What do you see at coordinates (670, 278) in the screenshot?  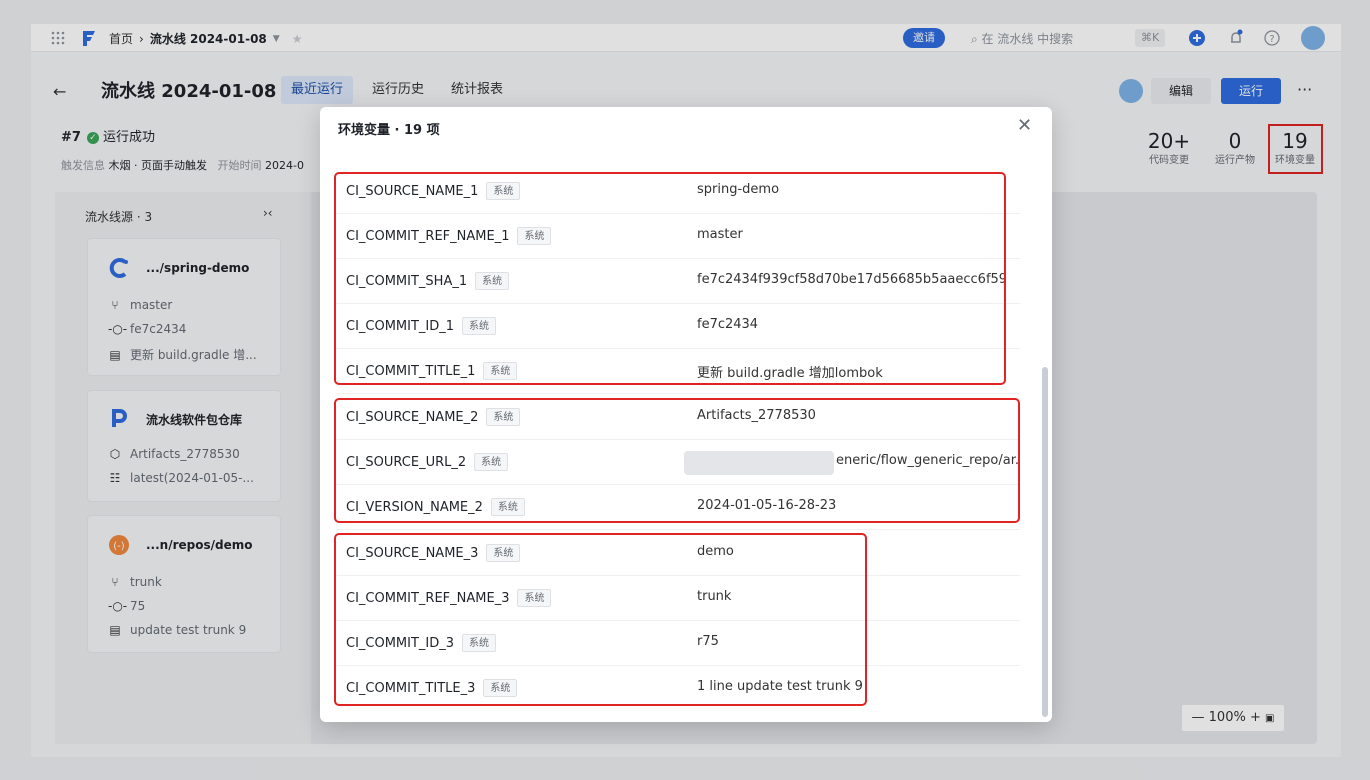 I see `source-1-highlight` at bounding box center [670, 278].